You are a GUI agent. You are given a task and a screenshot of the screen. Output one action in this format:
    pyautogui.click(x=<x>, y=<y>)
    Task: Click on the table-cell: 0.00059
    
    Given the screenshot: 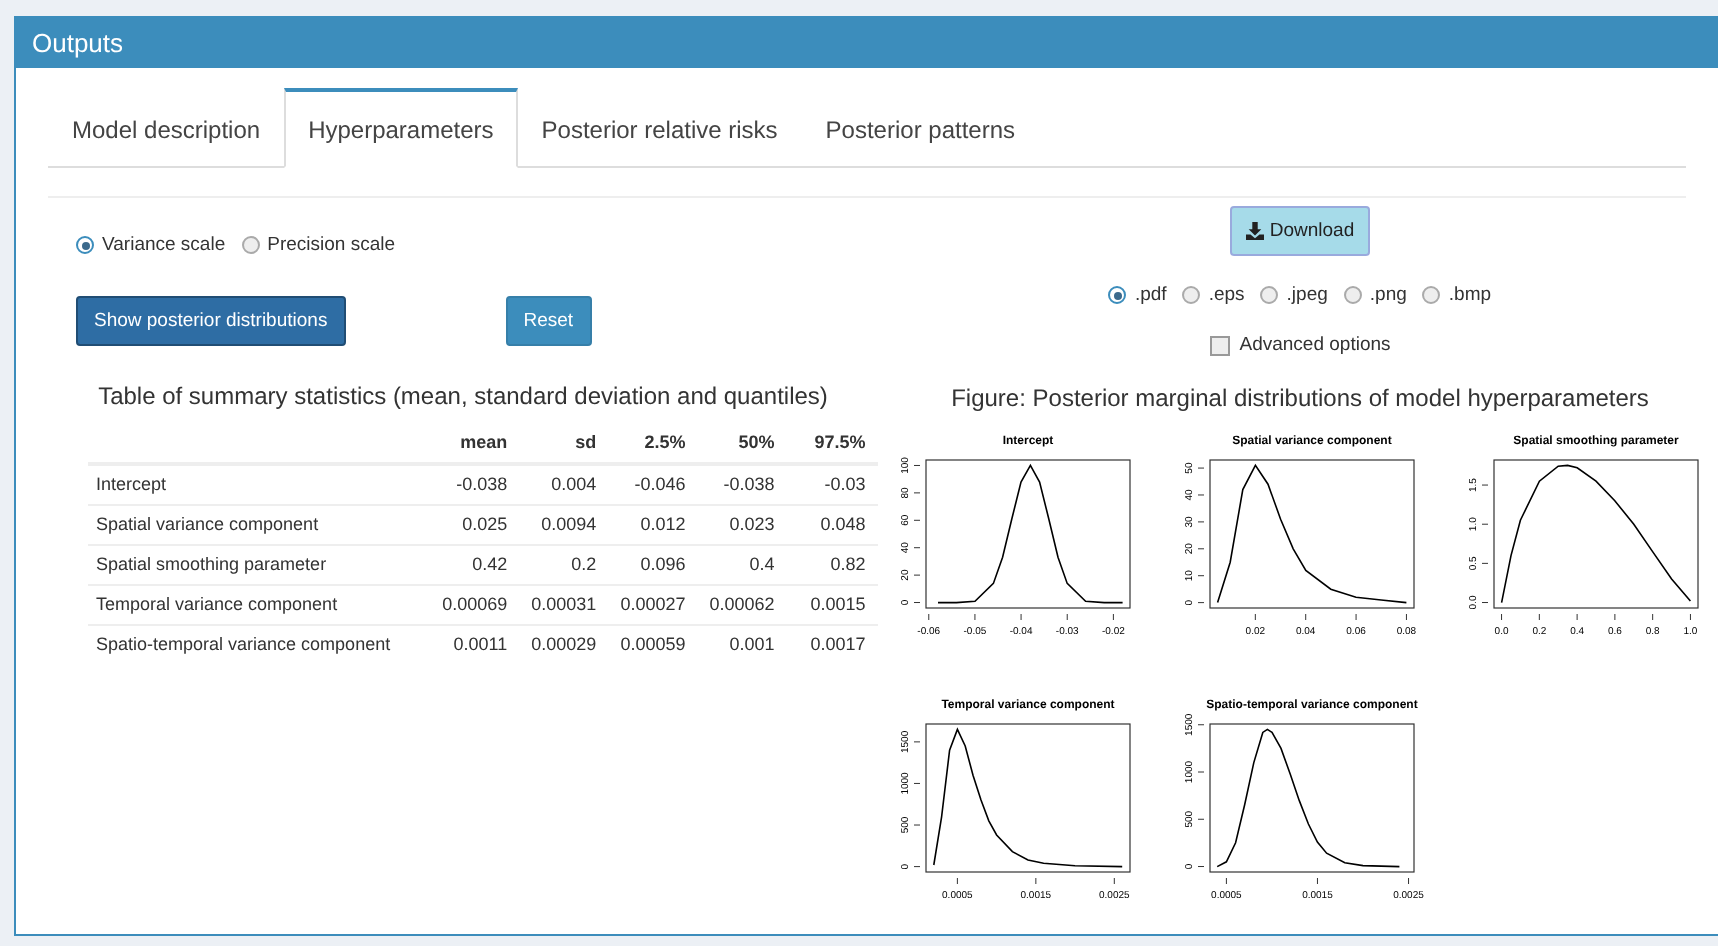 What is the action you would take?
    pyautogui.click(x=653, y=644)
    